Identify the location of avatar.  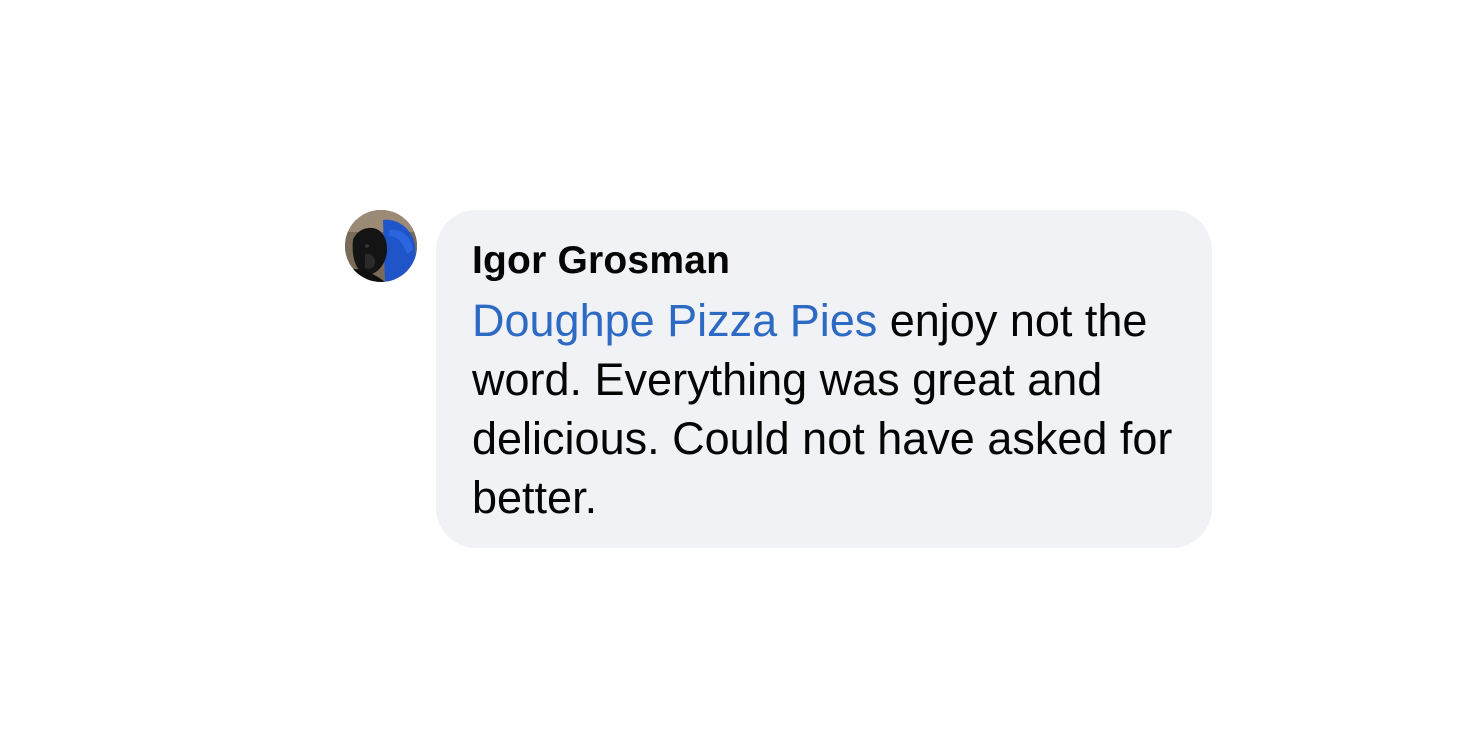
(381, 246).